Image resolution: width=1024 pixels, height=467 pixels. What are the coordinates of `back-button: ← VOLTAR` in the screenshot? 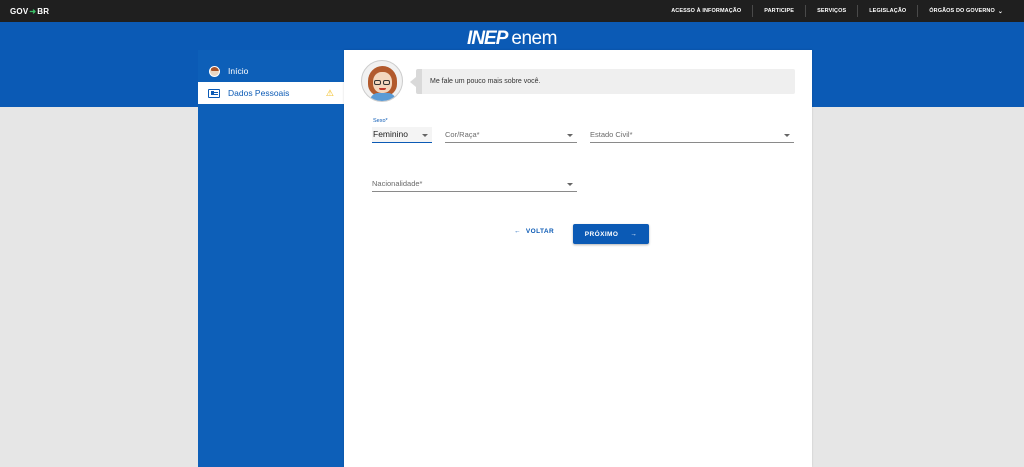 It's located at (534, 231).